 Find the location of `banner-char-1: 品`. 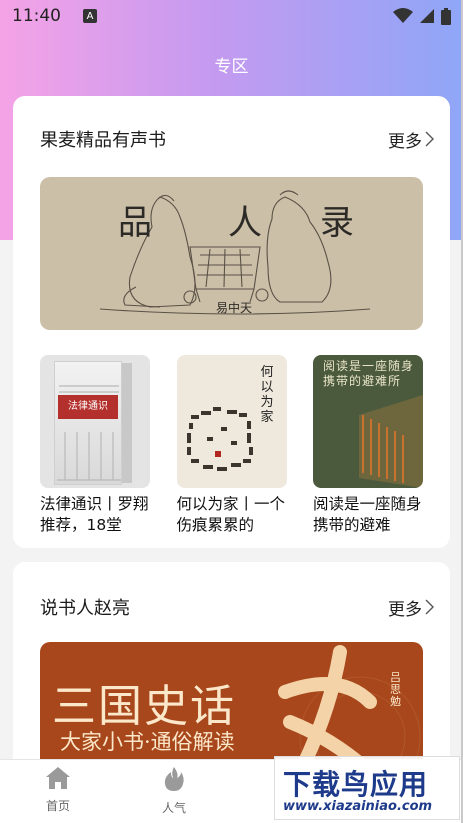

banner-char-1: 品 is located at coordinates (135, 223).